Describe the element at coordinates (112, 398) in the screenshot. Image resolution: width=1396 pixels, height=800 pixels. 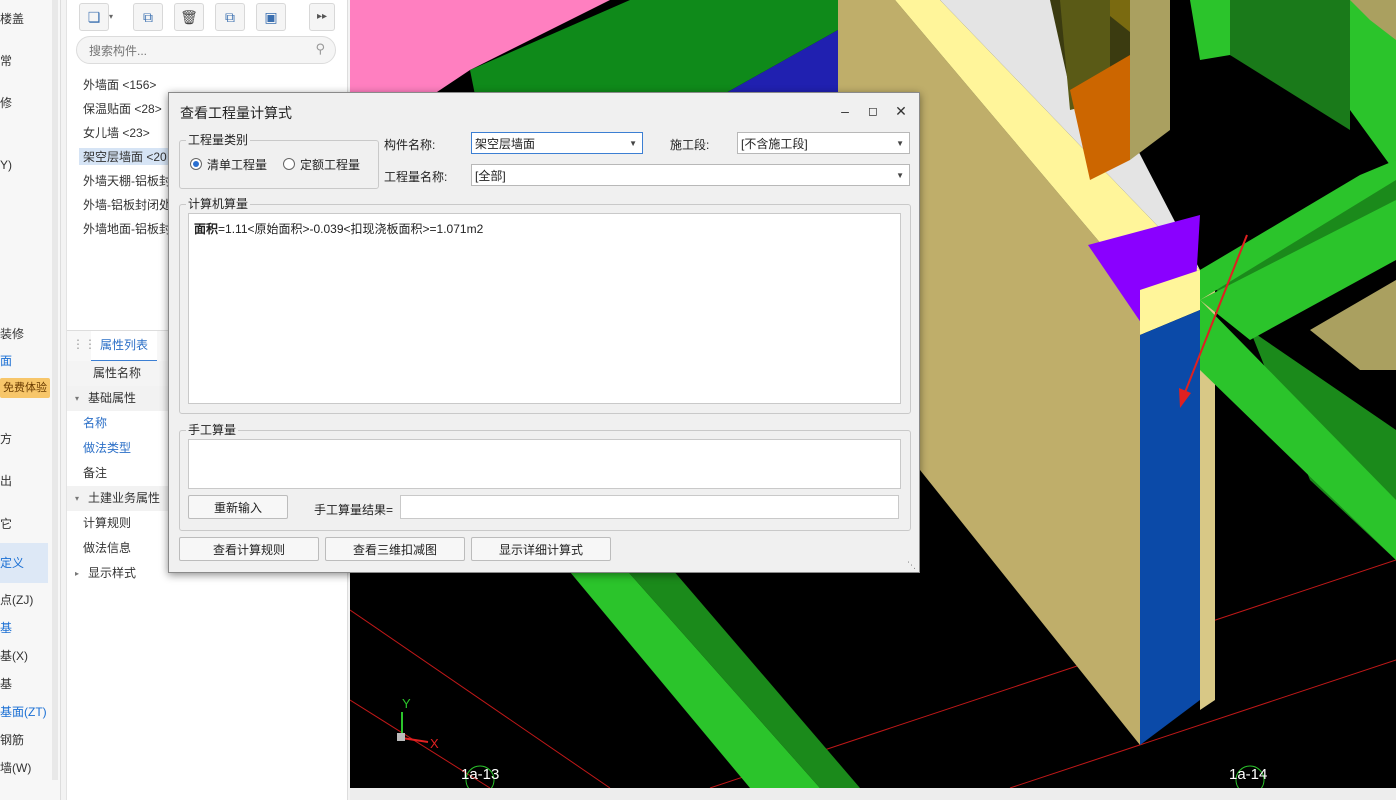
I see `property-group-label: 基础属性` at that location.